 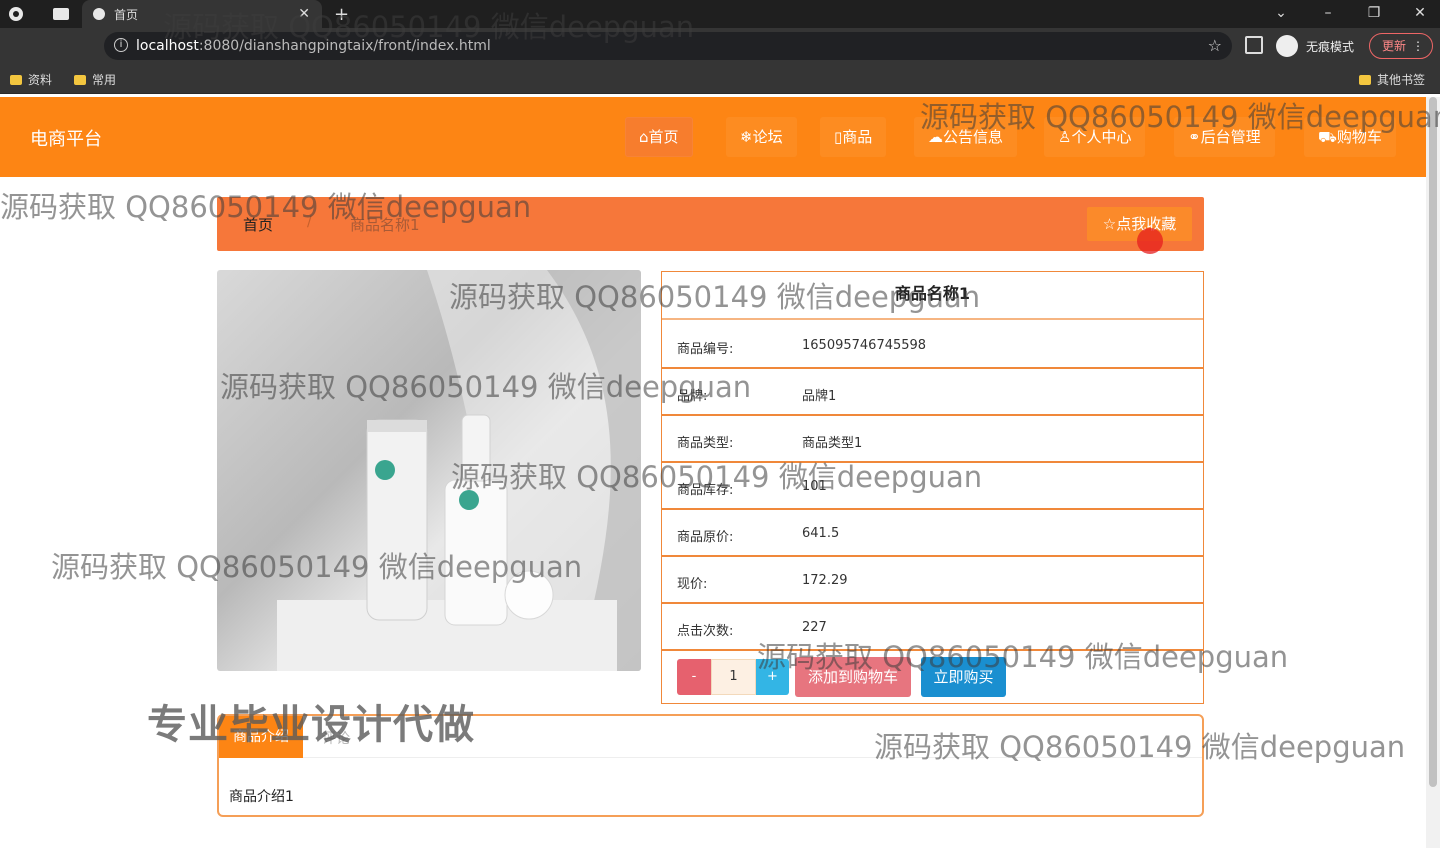 What do you see at coordinates (202, 14) in the screenshot?
I see `browser-tab-active: 首页 ✕` at bounding box center [202, 14].